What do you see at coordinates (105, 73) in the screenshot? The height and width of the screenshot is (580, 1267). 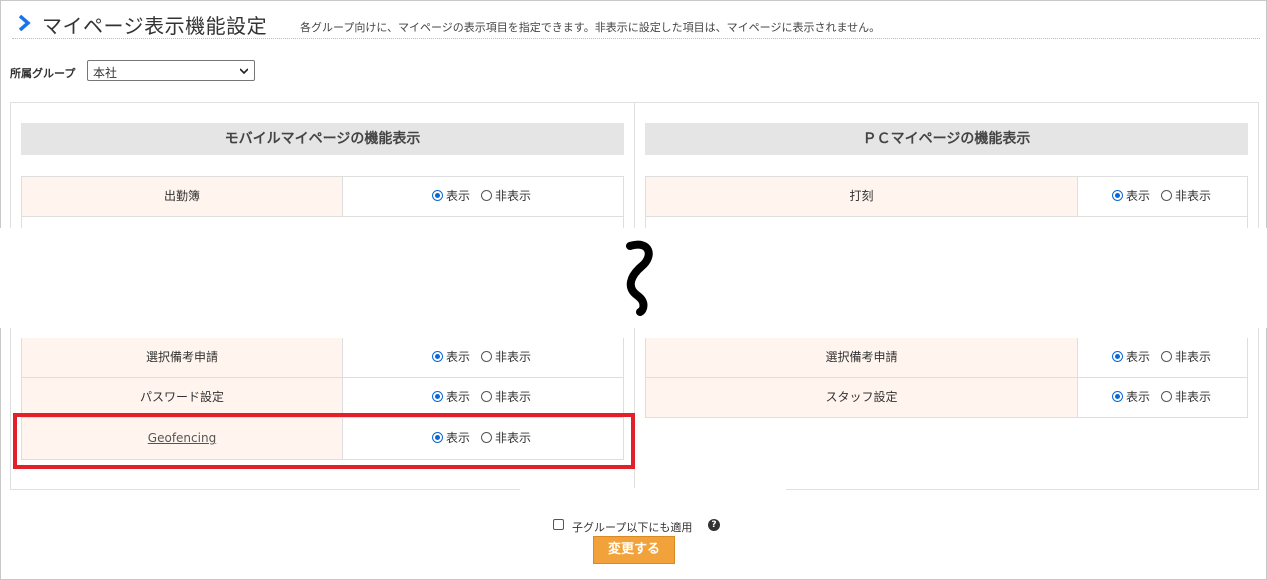 I see `group-select-value: 本社` at bounding box center [105, 73].